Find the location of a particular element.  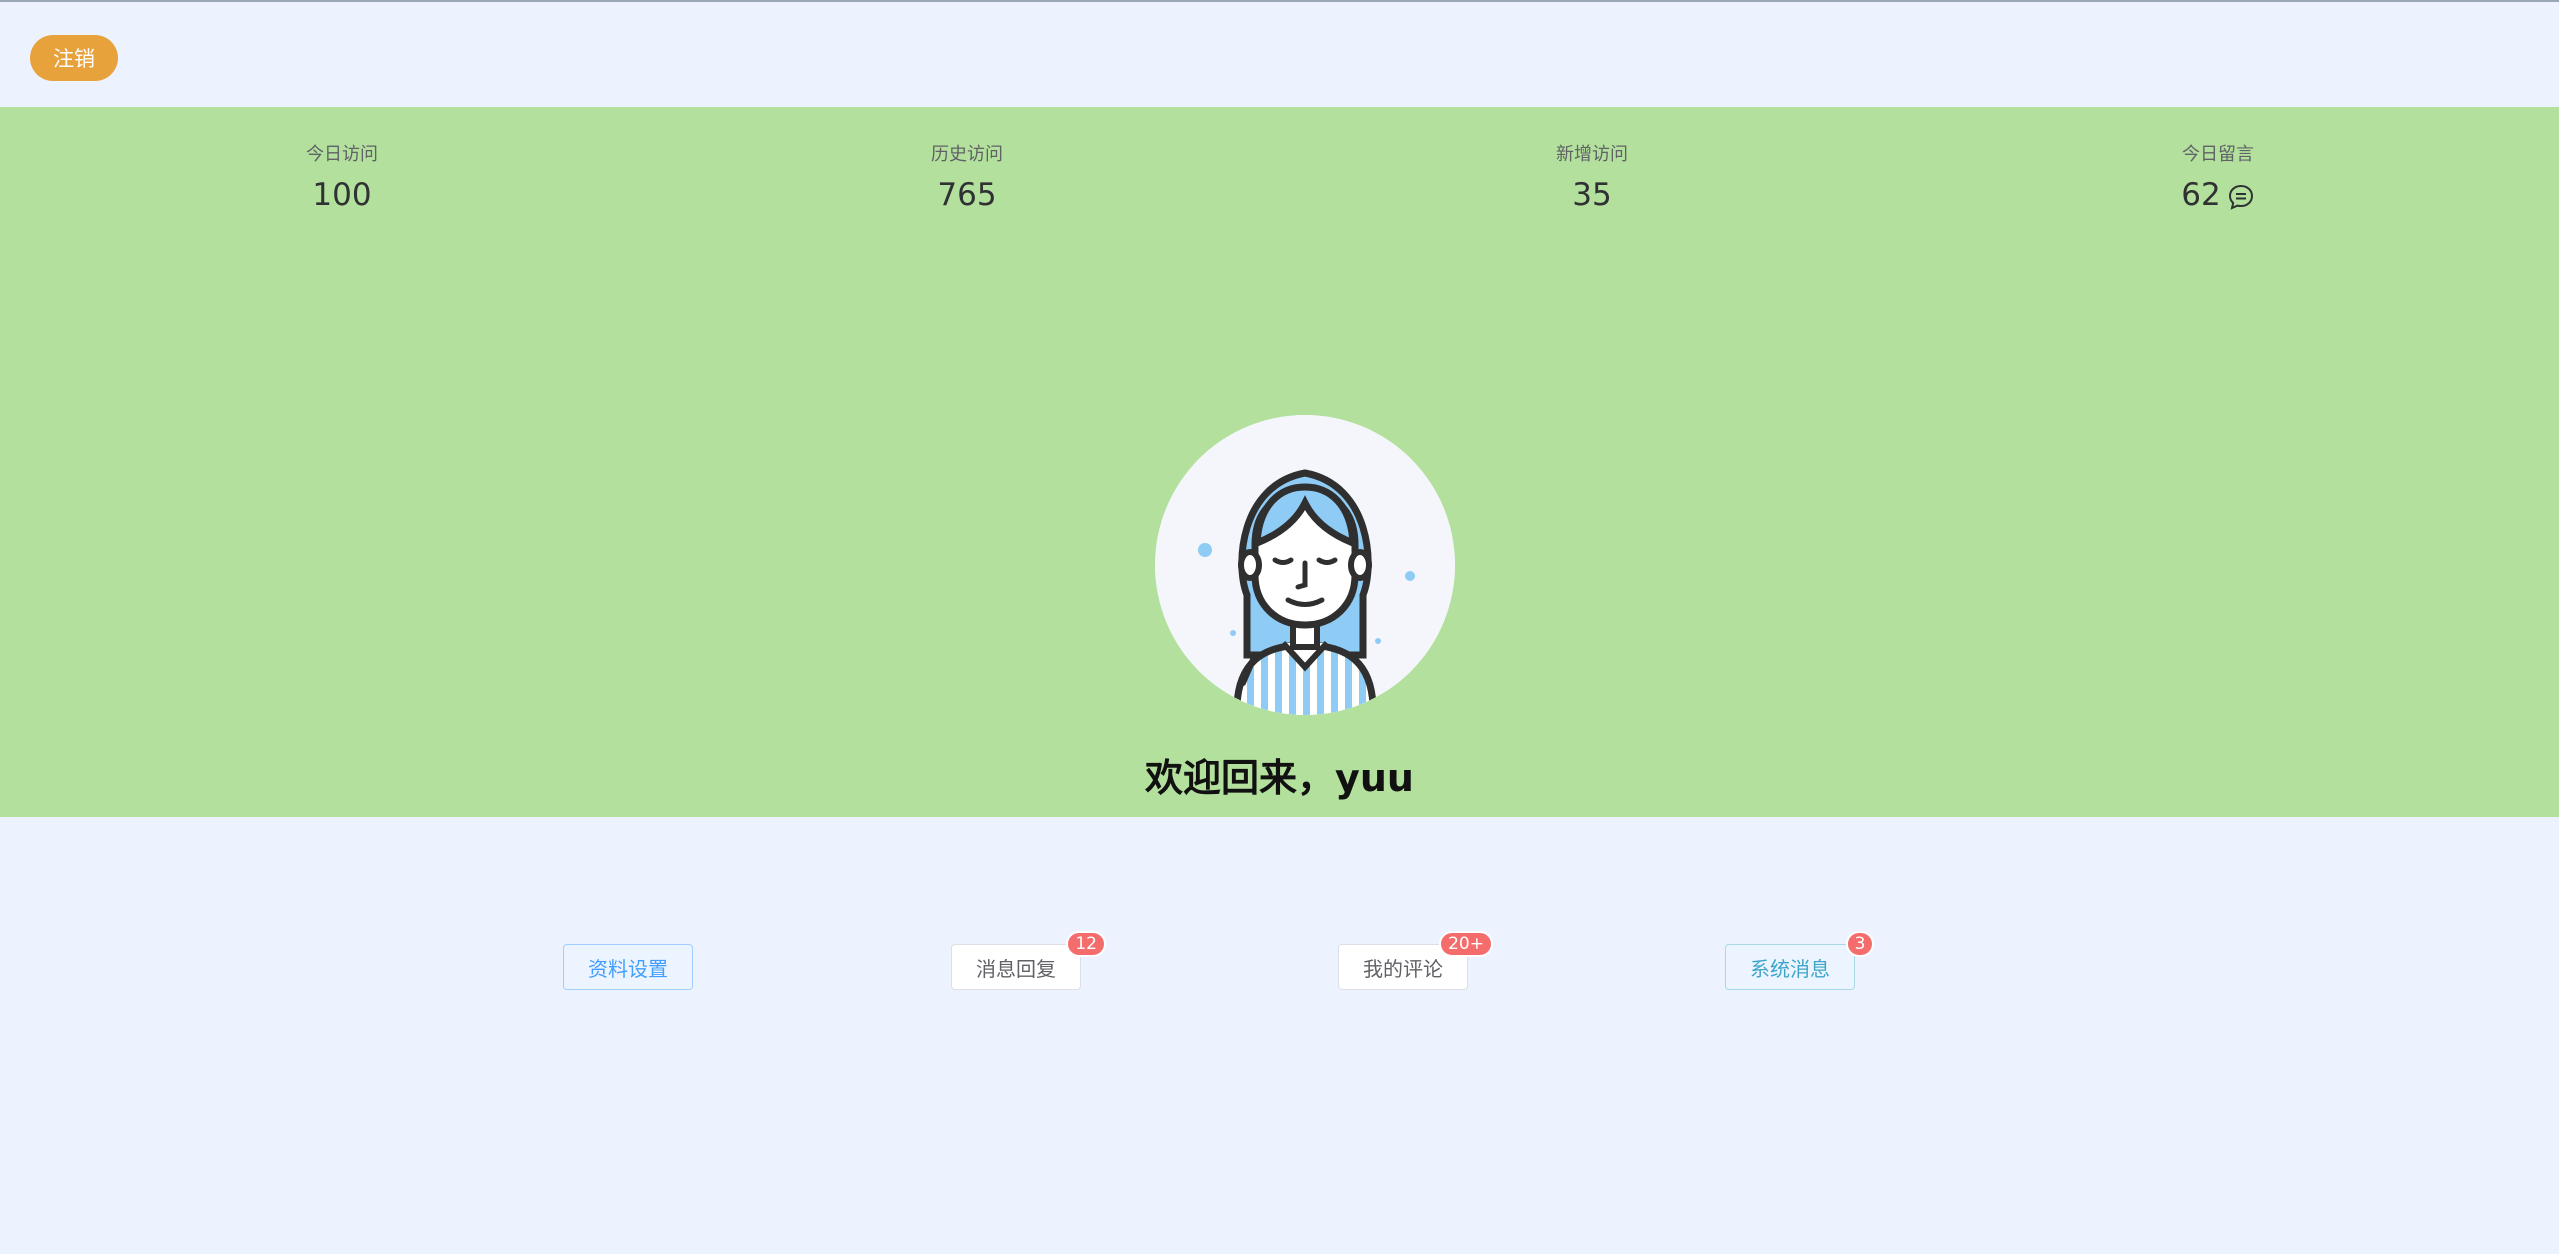

stat-number: 100 is located at coordinates (342, 195).